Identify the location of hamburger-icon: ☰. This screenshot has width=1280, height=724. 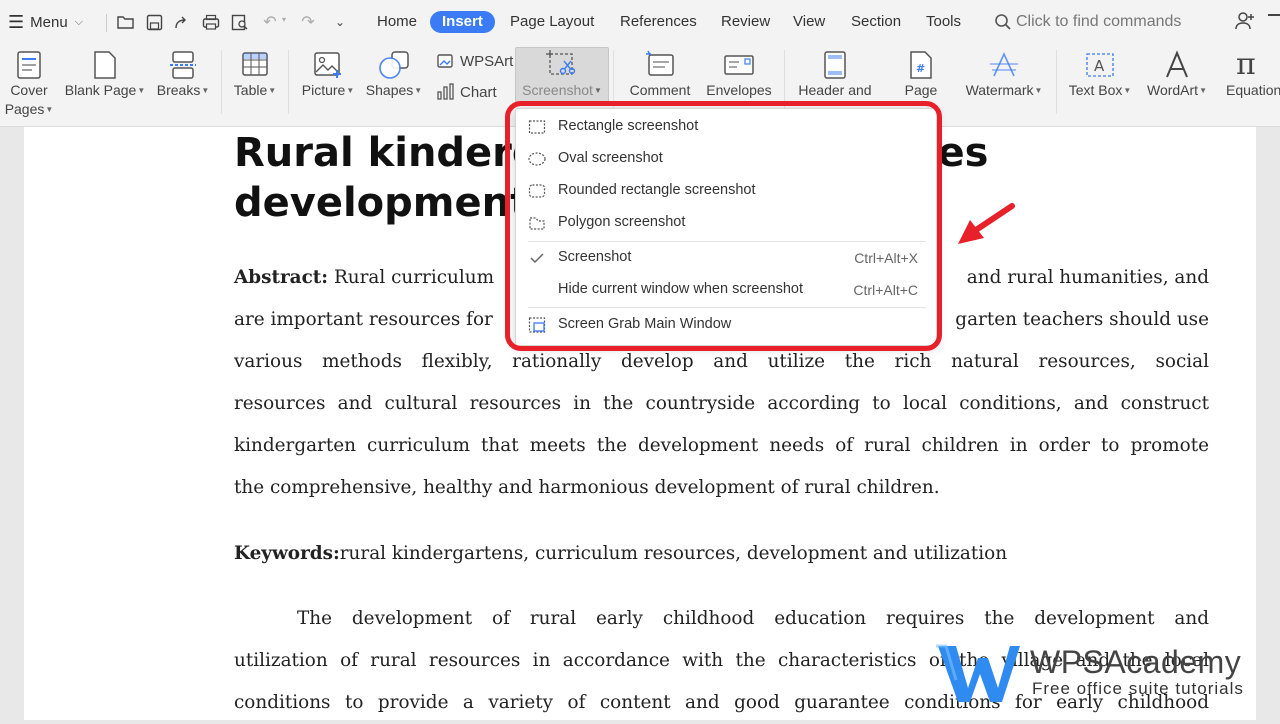
(16, 21).